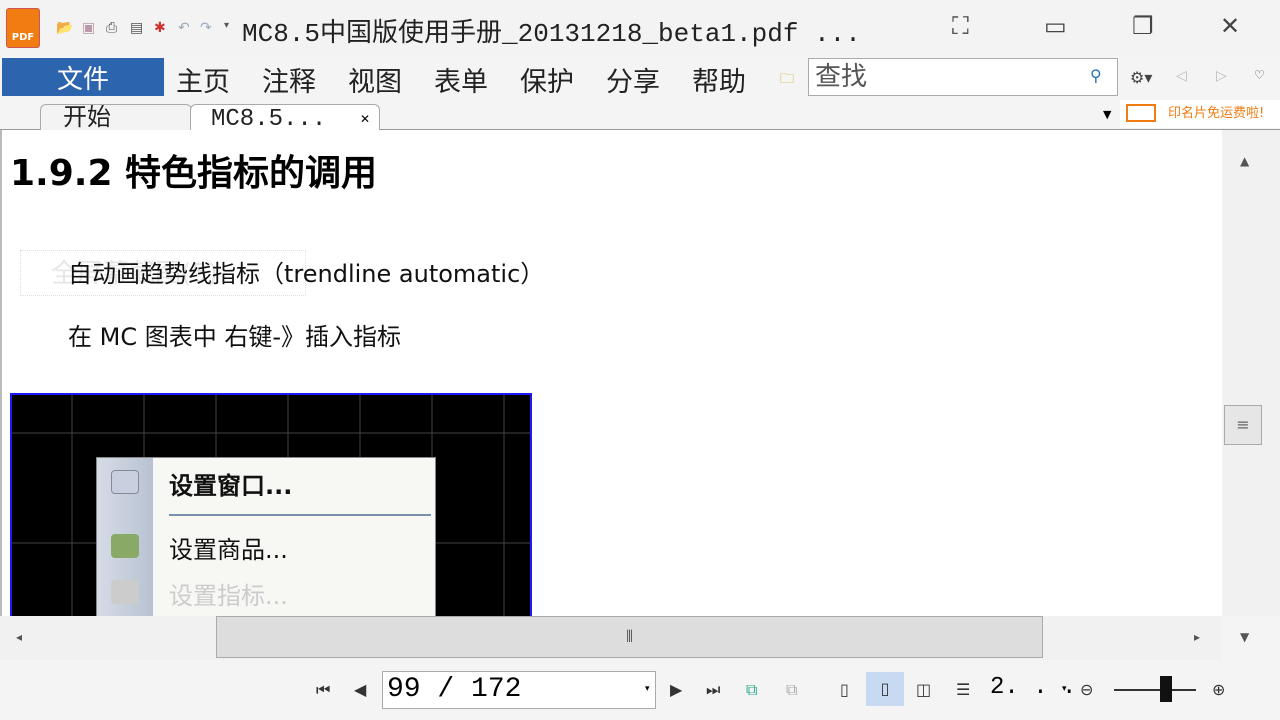  Describe the element at coordinates (206, 28) in the screenshot. I see `redo-icon: ↷` at that location.